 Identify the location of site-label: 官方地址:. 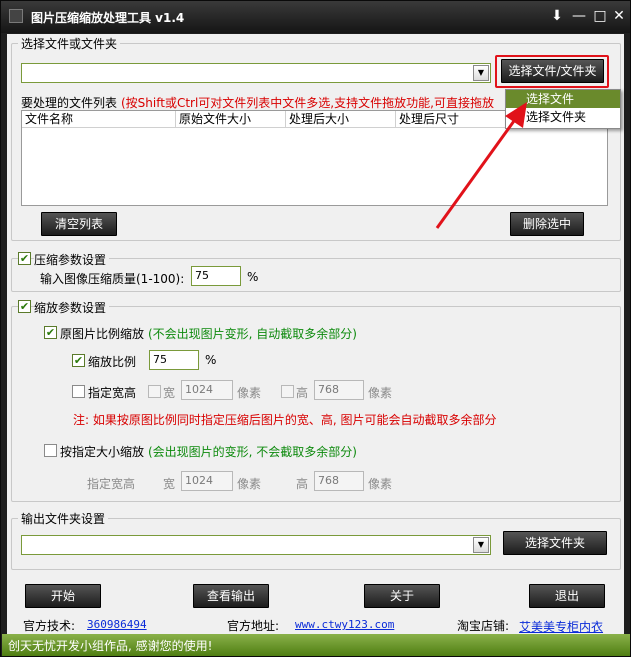
(253, 626).